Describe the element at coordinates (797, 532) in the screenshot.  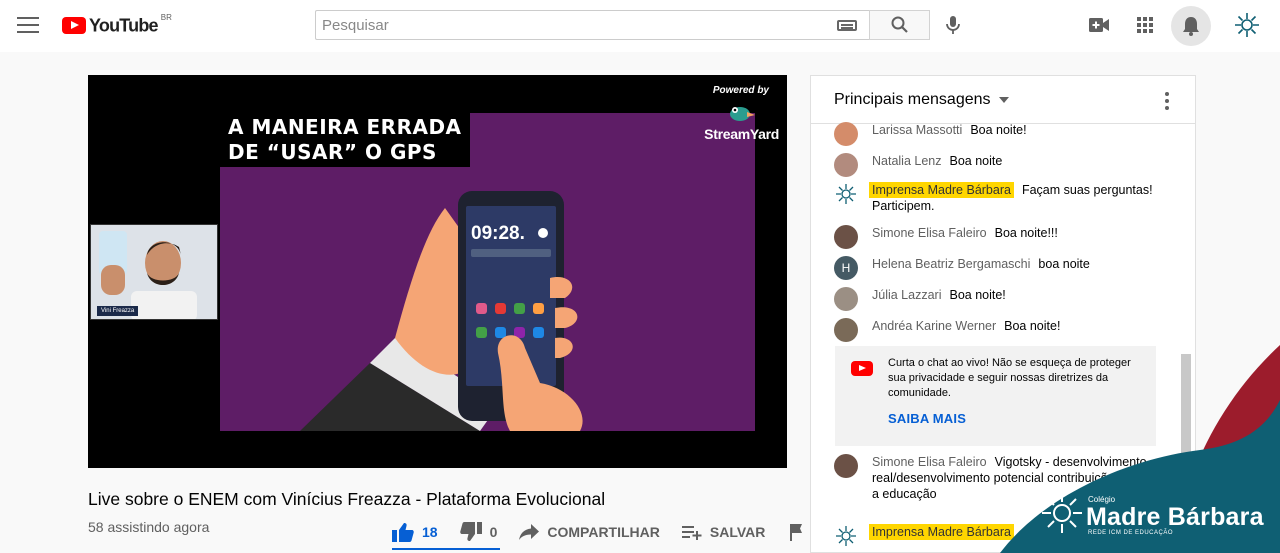
I see `report-flag-icon` at that location.